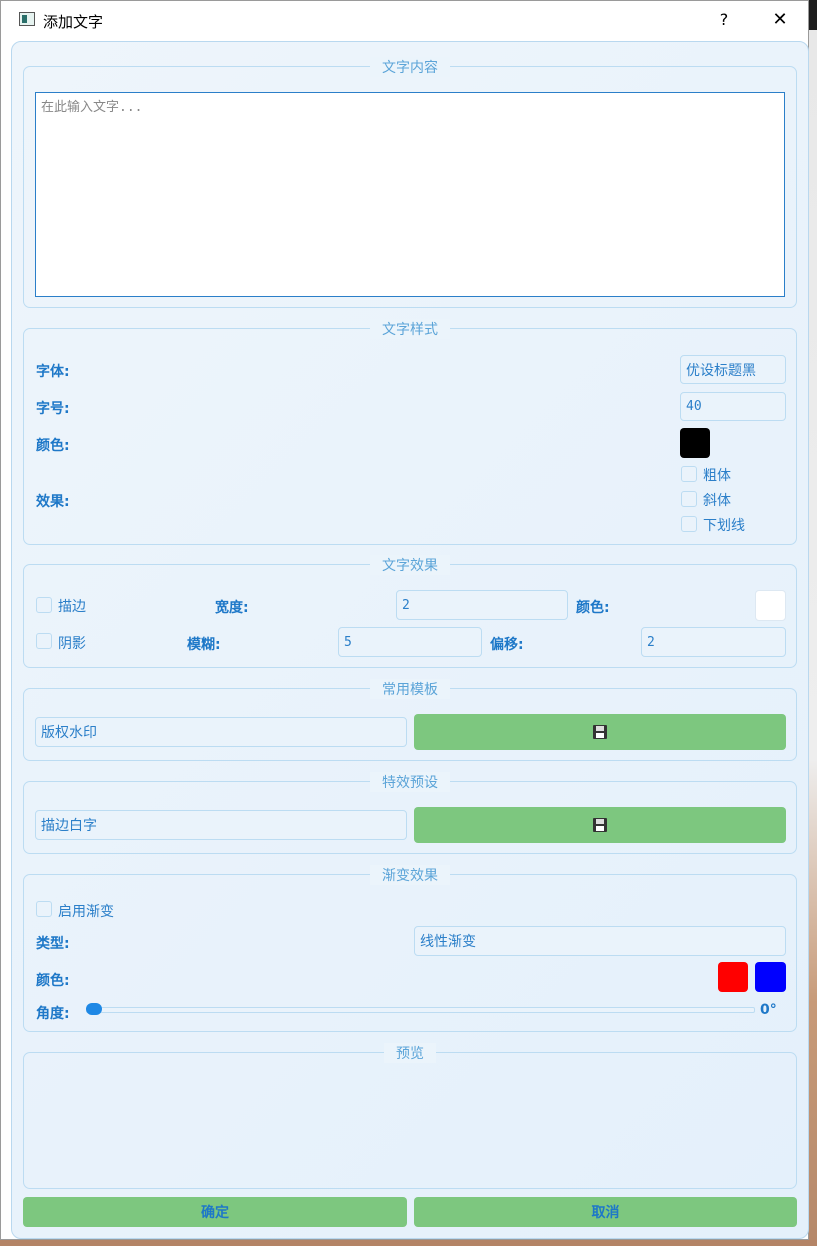  What do you see at coordinates (724, 526) in the screenshot?
I see `underline-label: 下划线` at bounding box center [724, 526].